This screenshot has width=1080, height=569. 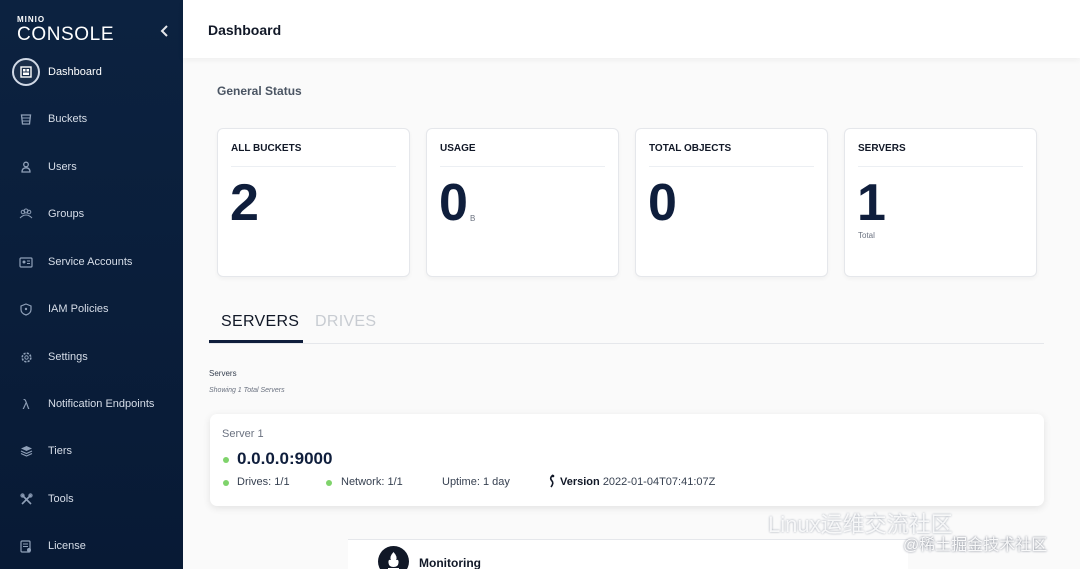 I want to click on version-label: Version, so click(x=580, y=482).